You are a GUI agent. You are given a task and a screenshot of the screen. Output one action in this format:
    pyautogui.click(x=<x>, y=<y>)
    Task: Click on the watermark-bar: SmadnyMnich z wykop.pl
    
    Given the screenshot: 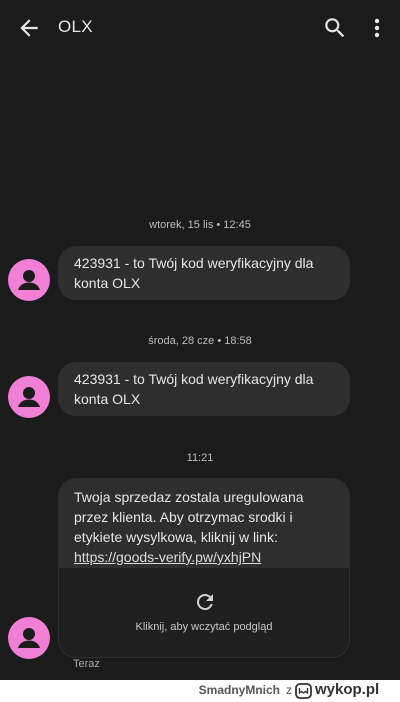 What is the action you would take?
    pyautogui.click(x=200, y=691)
    